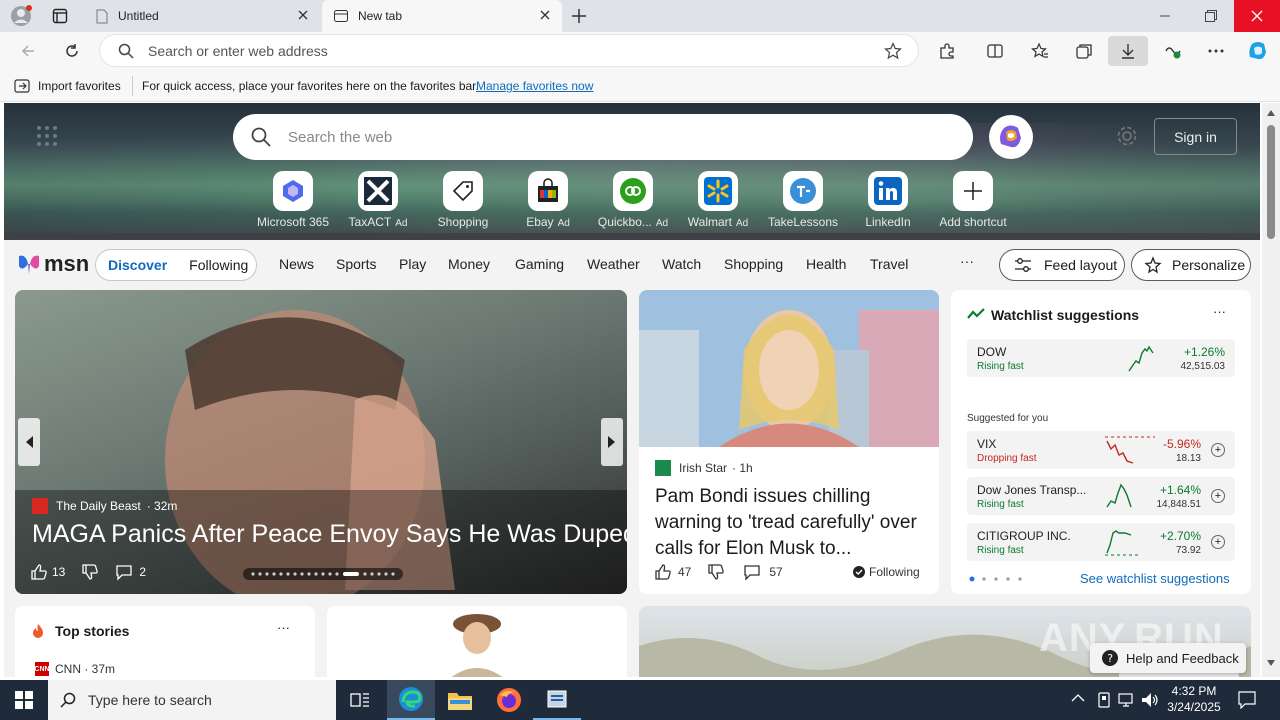 The height and width of the screenshot is (720, 1280). What do you see at coordinates (1191, 265) in the screenshot?
I see `personalize-button: Personalize` at bounding box center [1191, 265].